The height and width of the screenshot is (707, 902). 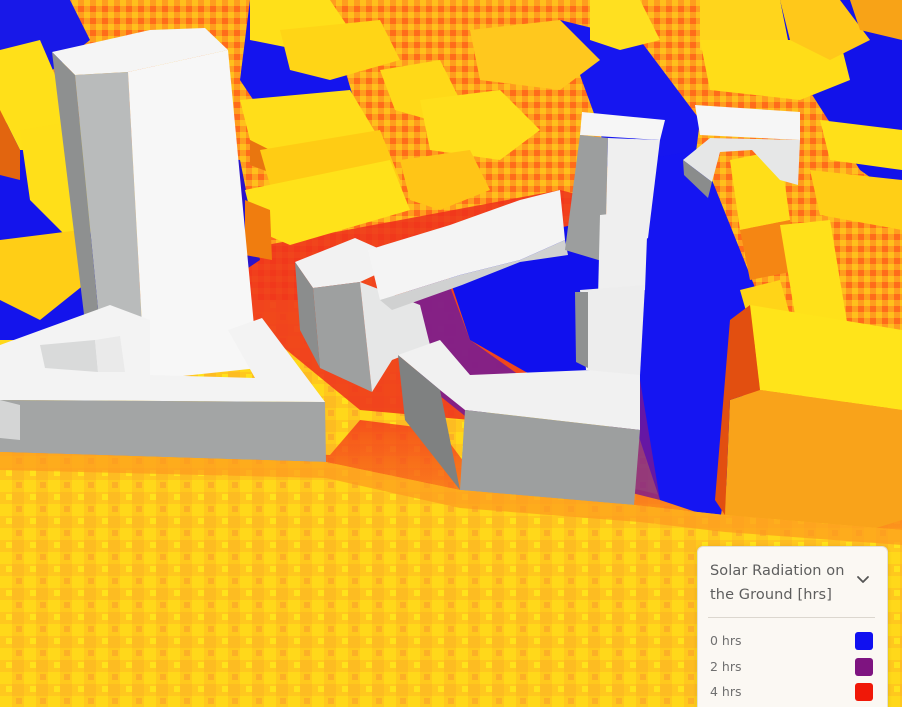 I want to click on legend-divider, so click(x=791, y=617).